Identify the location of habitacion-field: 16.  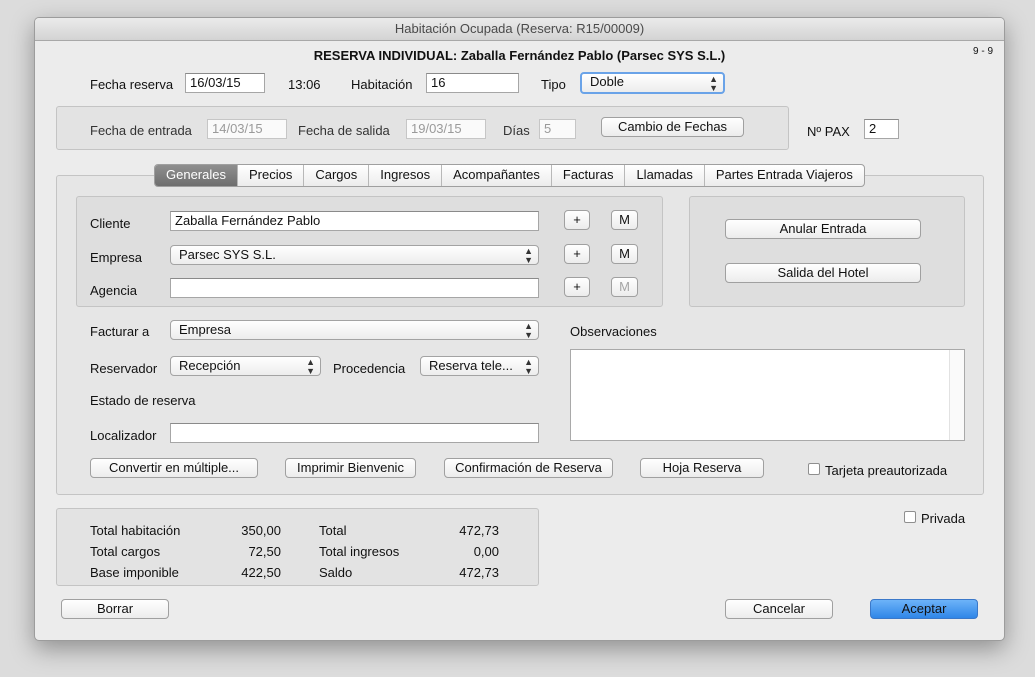
(472, 83).